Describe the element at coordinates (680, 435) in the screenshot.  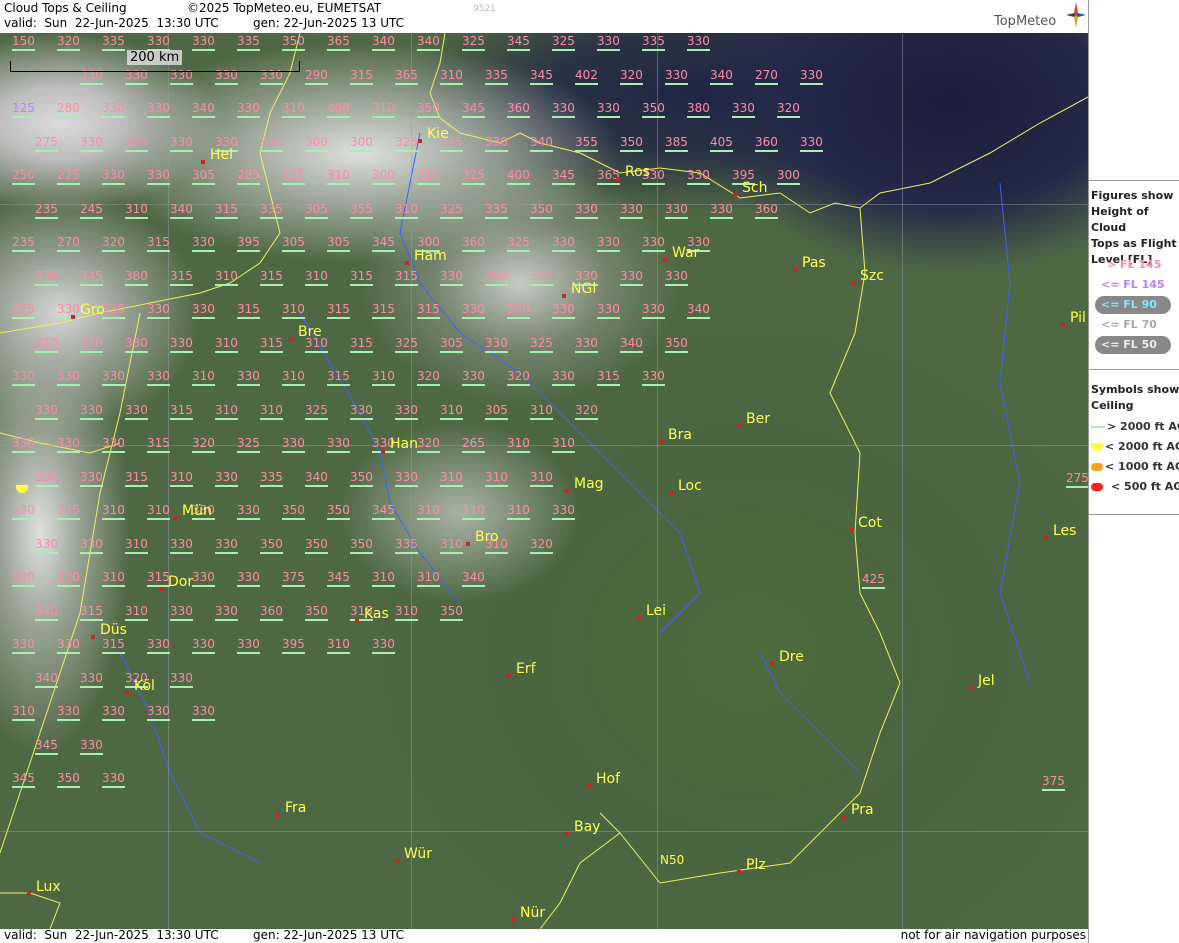
I see `city-name: Bra` at that location.